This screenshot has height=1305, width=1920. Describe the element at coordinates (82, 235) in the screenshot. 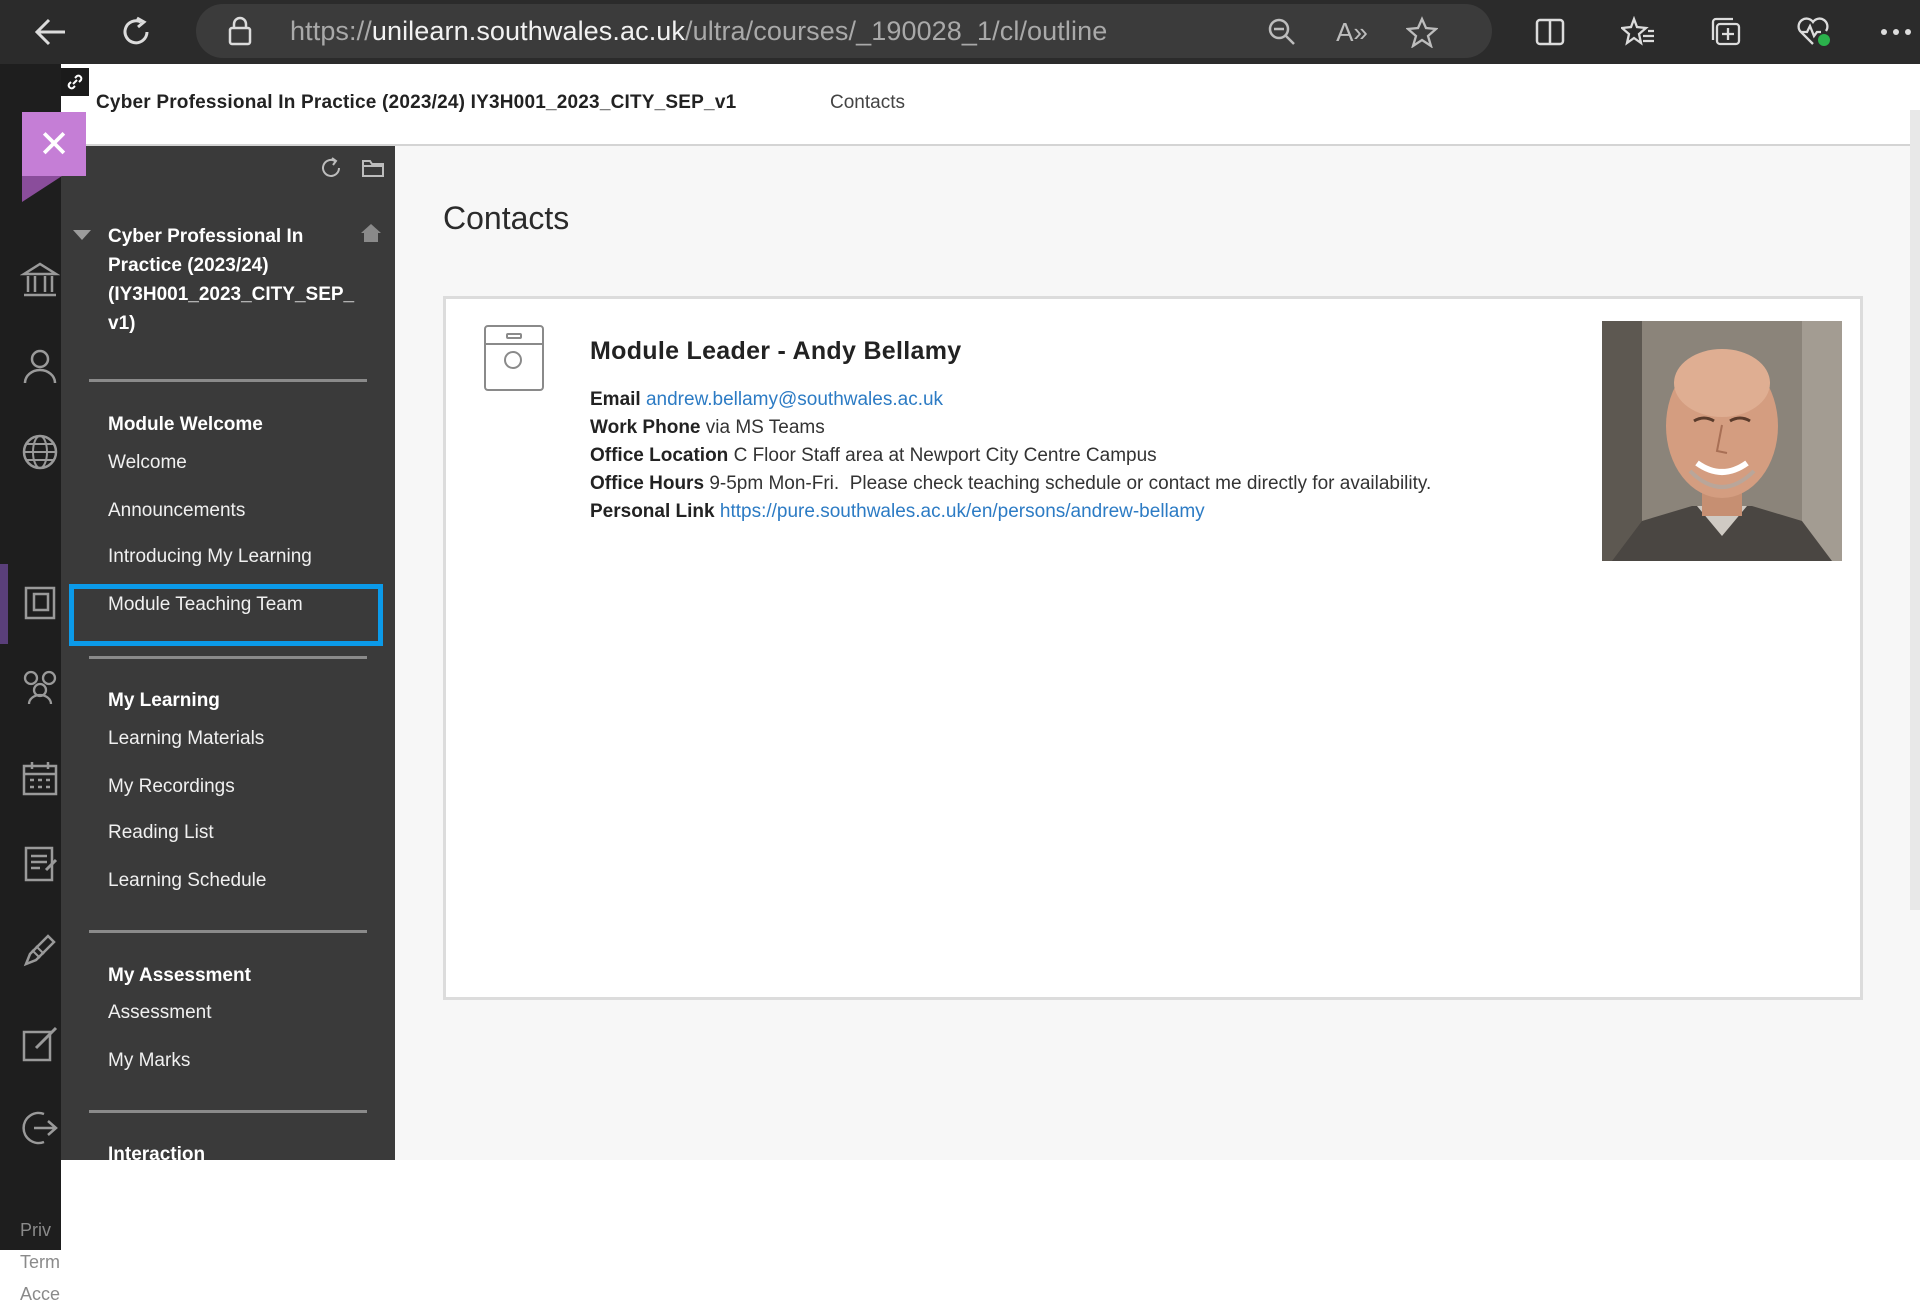

I see `collapse-caret-icon` at that location.